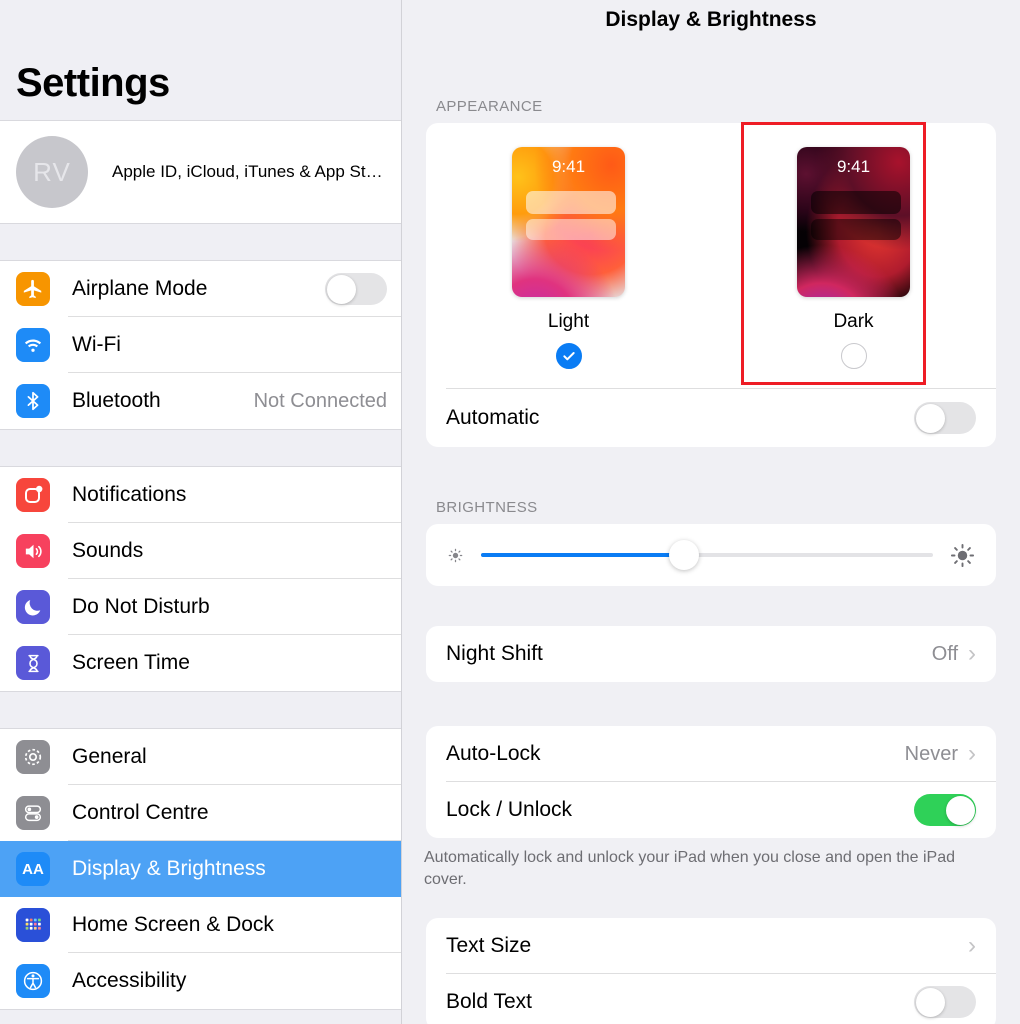 The width and height of the screenshot is (1020, 1024). I want to click on dark-mode-label: Dark, so click(853, 321).